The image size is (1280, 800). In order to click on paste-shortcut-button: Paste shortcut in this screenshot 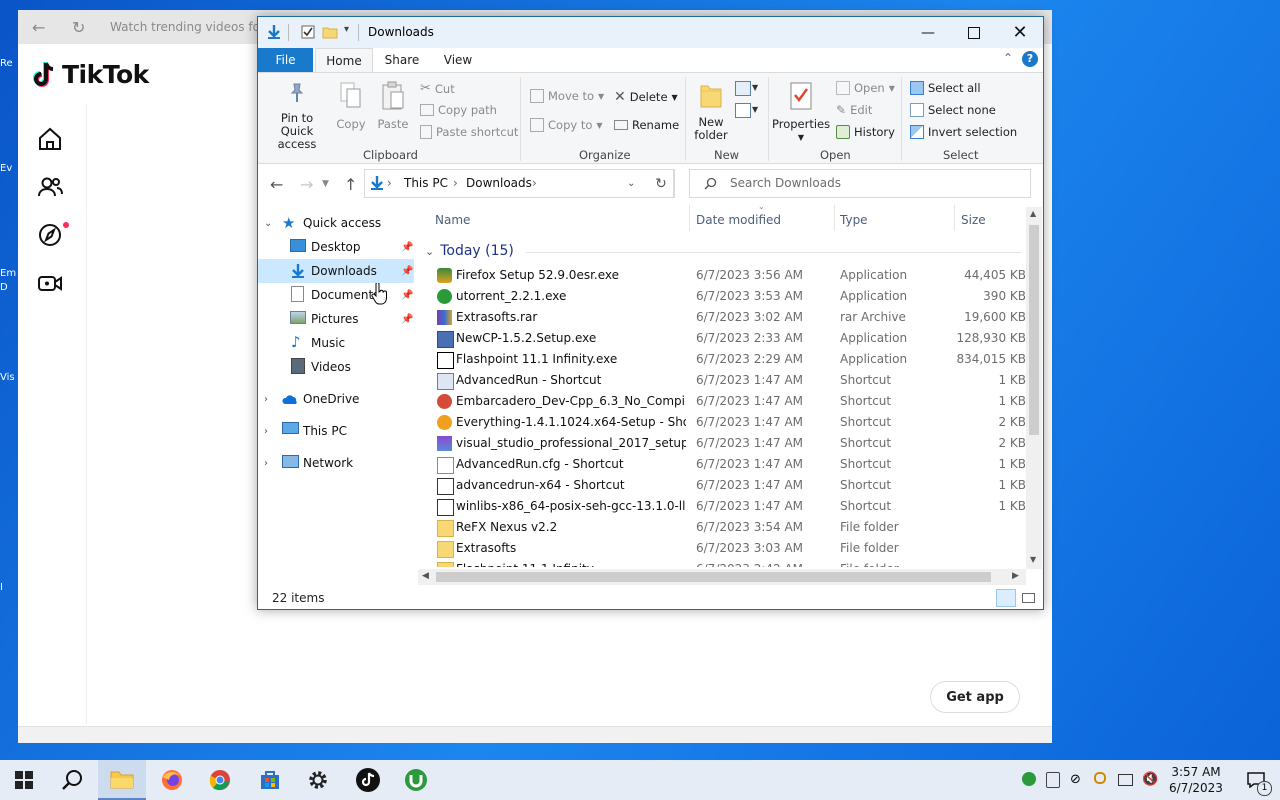, I will do `click(469, 132)`.